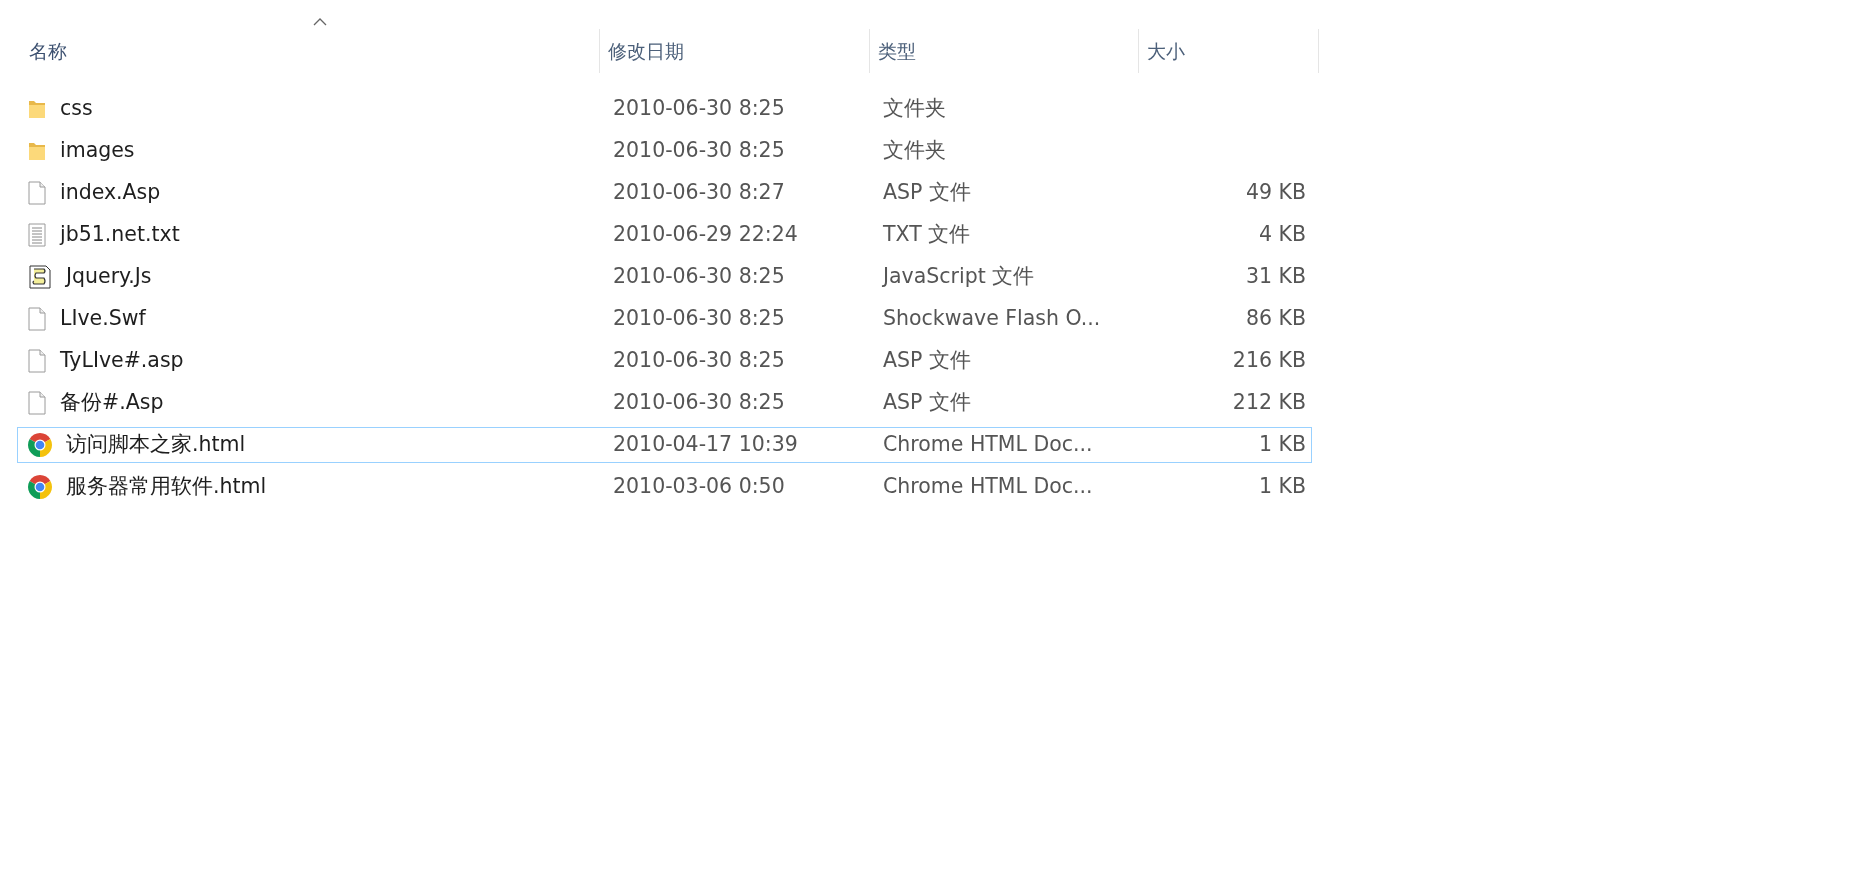  Describe the element at coordinates (103, 319) in the screenshot. I see `file-name: LIve.Swf` at that location.